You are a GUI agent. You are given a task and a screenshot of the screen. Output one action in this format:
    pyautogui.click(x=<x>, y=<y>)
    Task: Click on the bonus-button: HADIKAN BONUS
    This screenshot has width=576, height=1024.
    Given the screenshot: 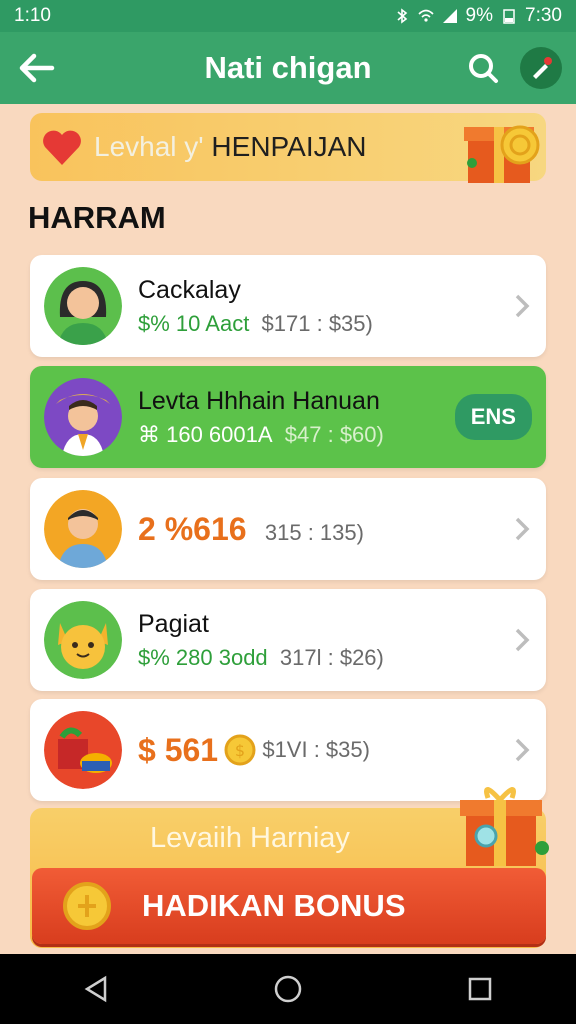 What is the action you would take?
    pyautogui.click(x=289, y=906)
    